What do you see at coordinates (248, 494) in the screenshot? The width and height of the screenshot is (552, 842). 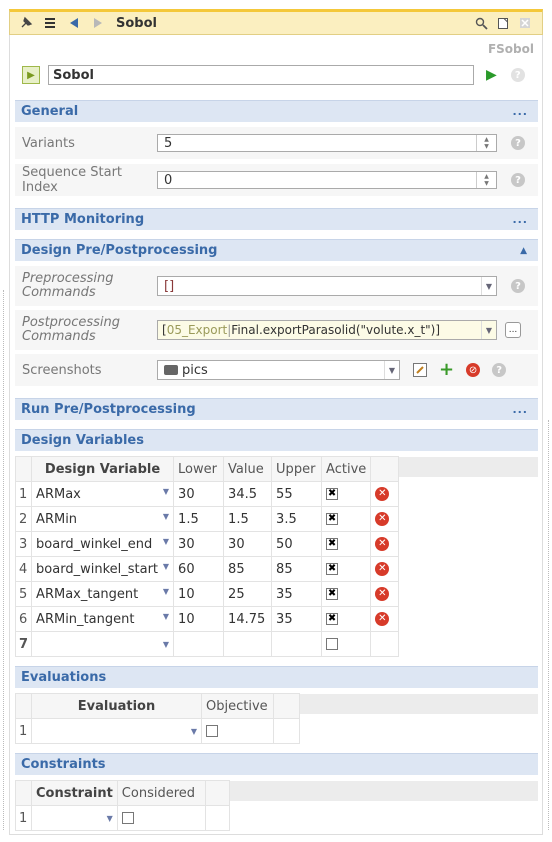 I see `value-cell: 34.5` at bounding box center [248, 494].